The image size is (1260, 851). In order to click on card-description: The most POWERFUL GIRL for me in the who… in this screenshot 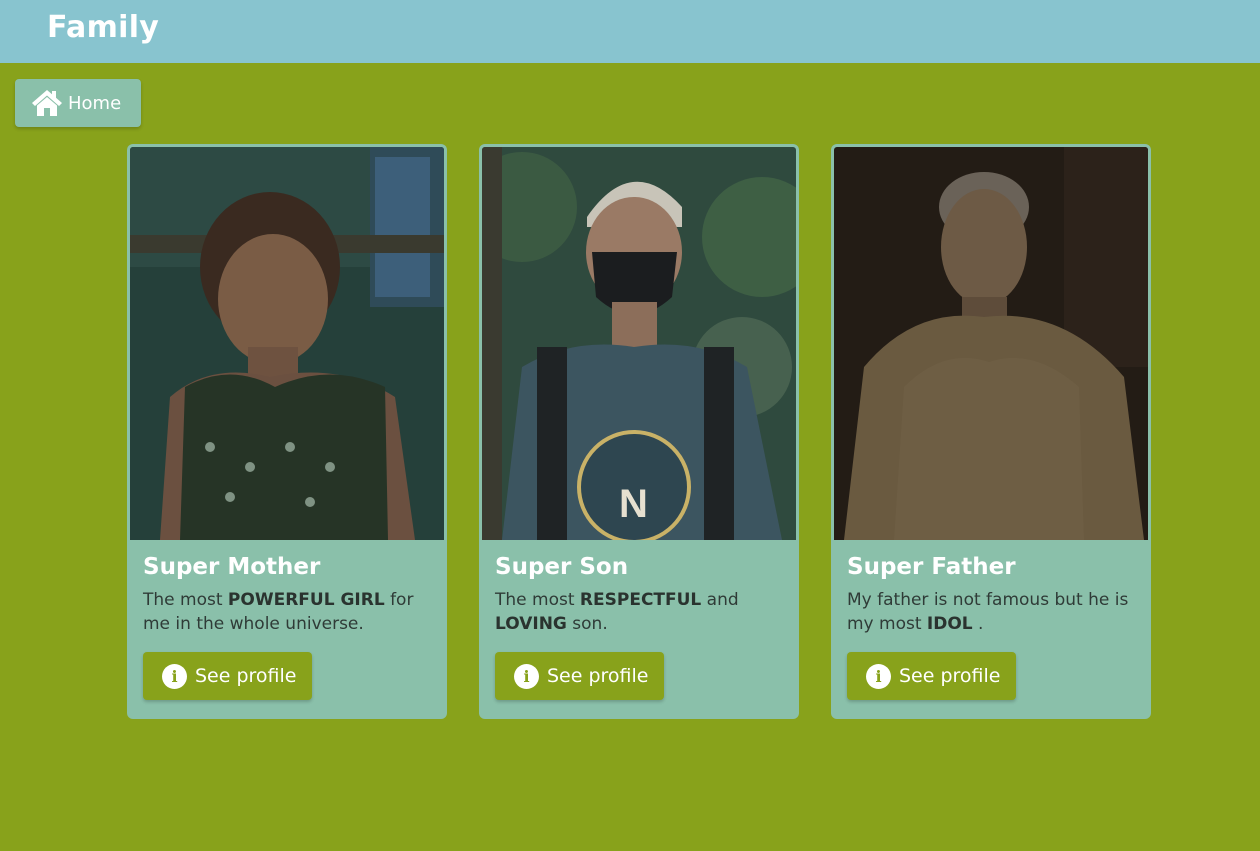, I will do `click(278, 612)`.